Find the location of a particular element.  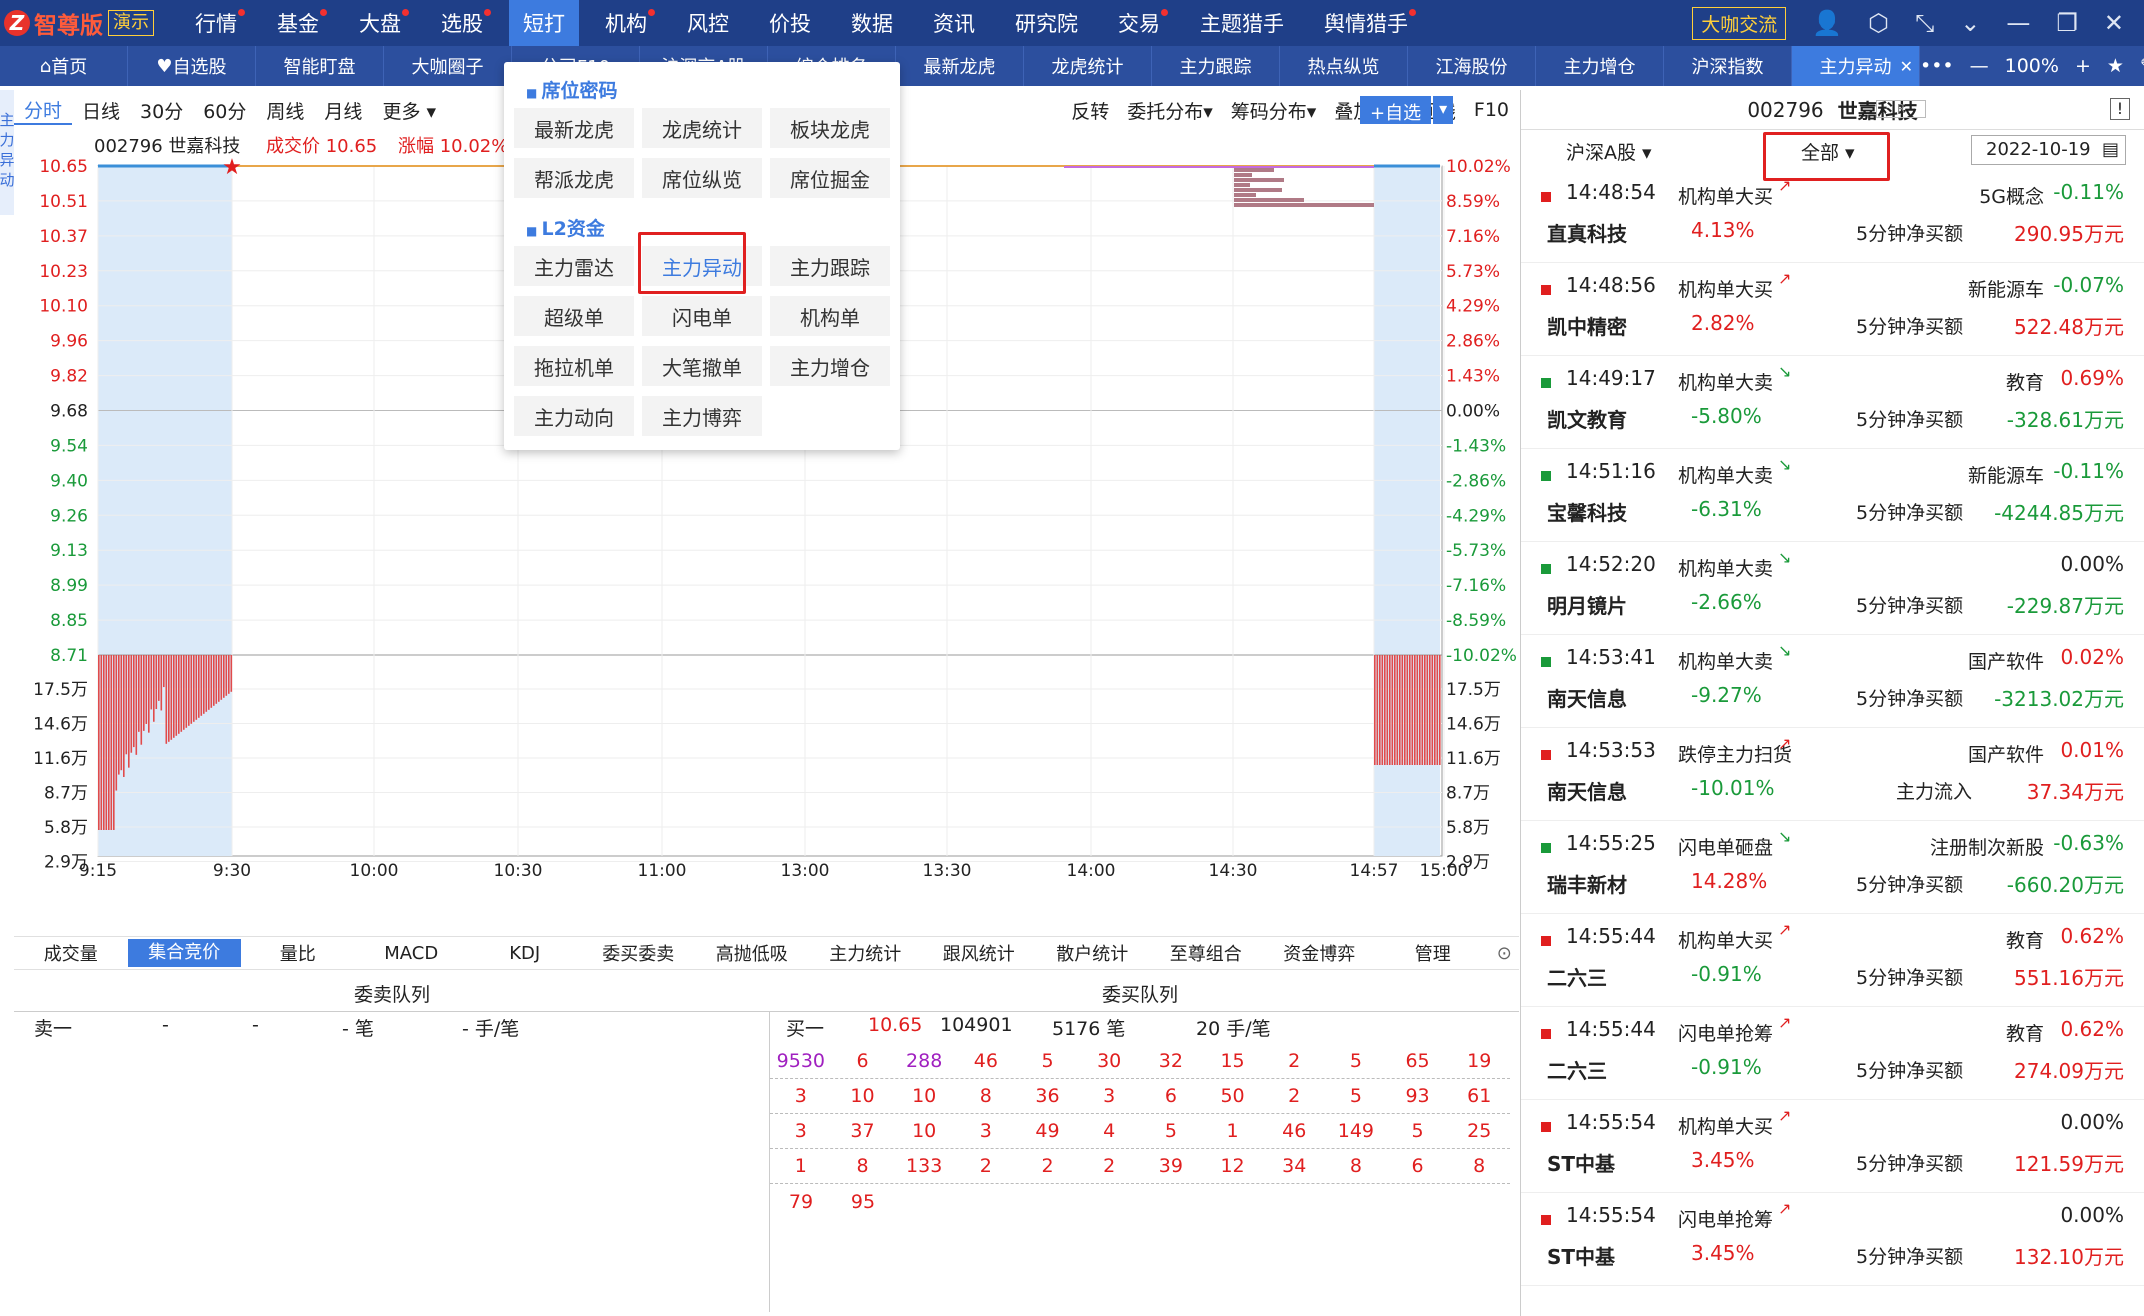

period-2: 30分 is located at coordinates (161, 110).